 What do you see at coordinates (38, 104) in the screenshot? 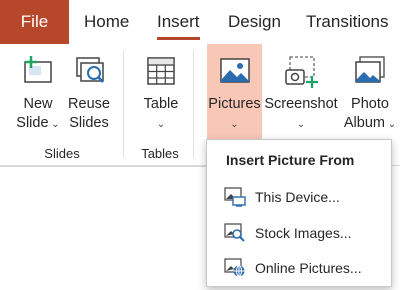
I see `new-slide-label-line1: New` at bounding box center [38, 104].